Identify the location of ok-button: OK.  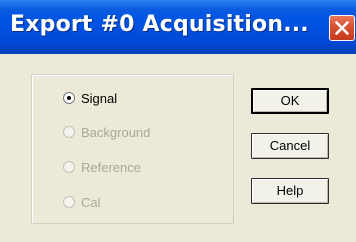
(290, 101).